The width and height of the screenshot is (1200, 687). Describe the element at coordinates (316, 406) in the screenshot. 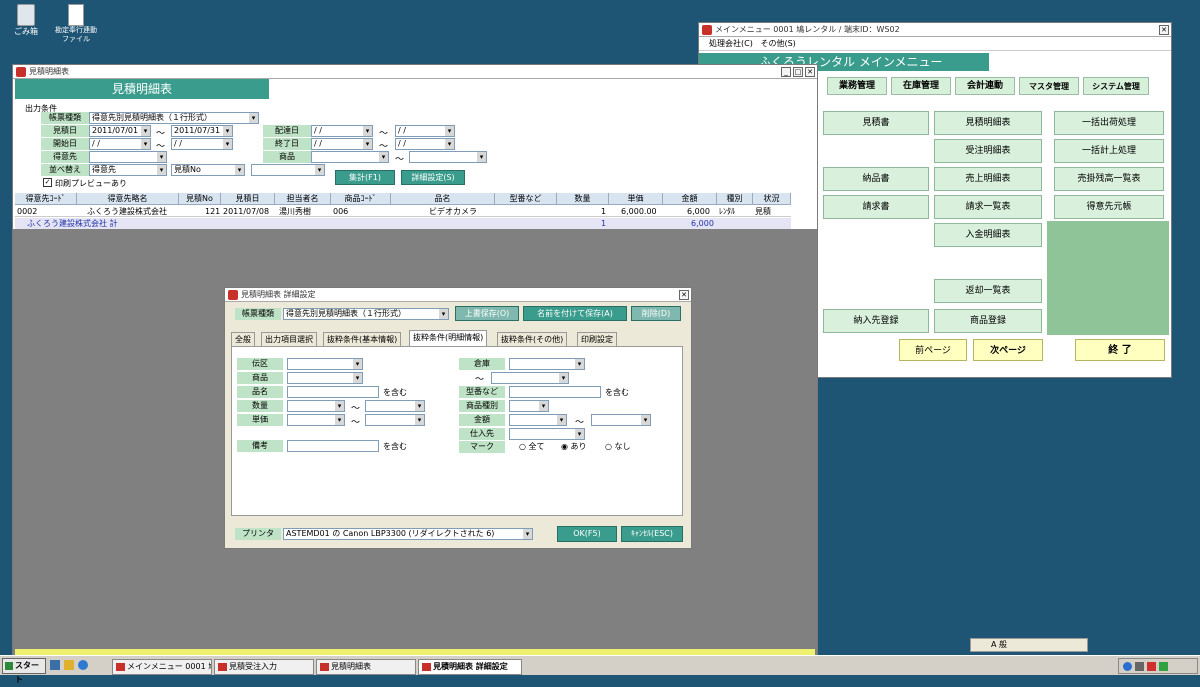

I see `qty-from` at that location.